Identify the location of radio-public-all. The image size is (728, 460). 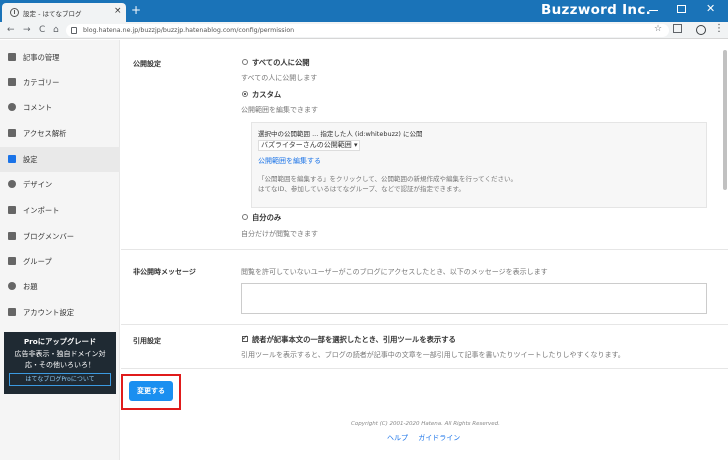
(245, 62).